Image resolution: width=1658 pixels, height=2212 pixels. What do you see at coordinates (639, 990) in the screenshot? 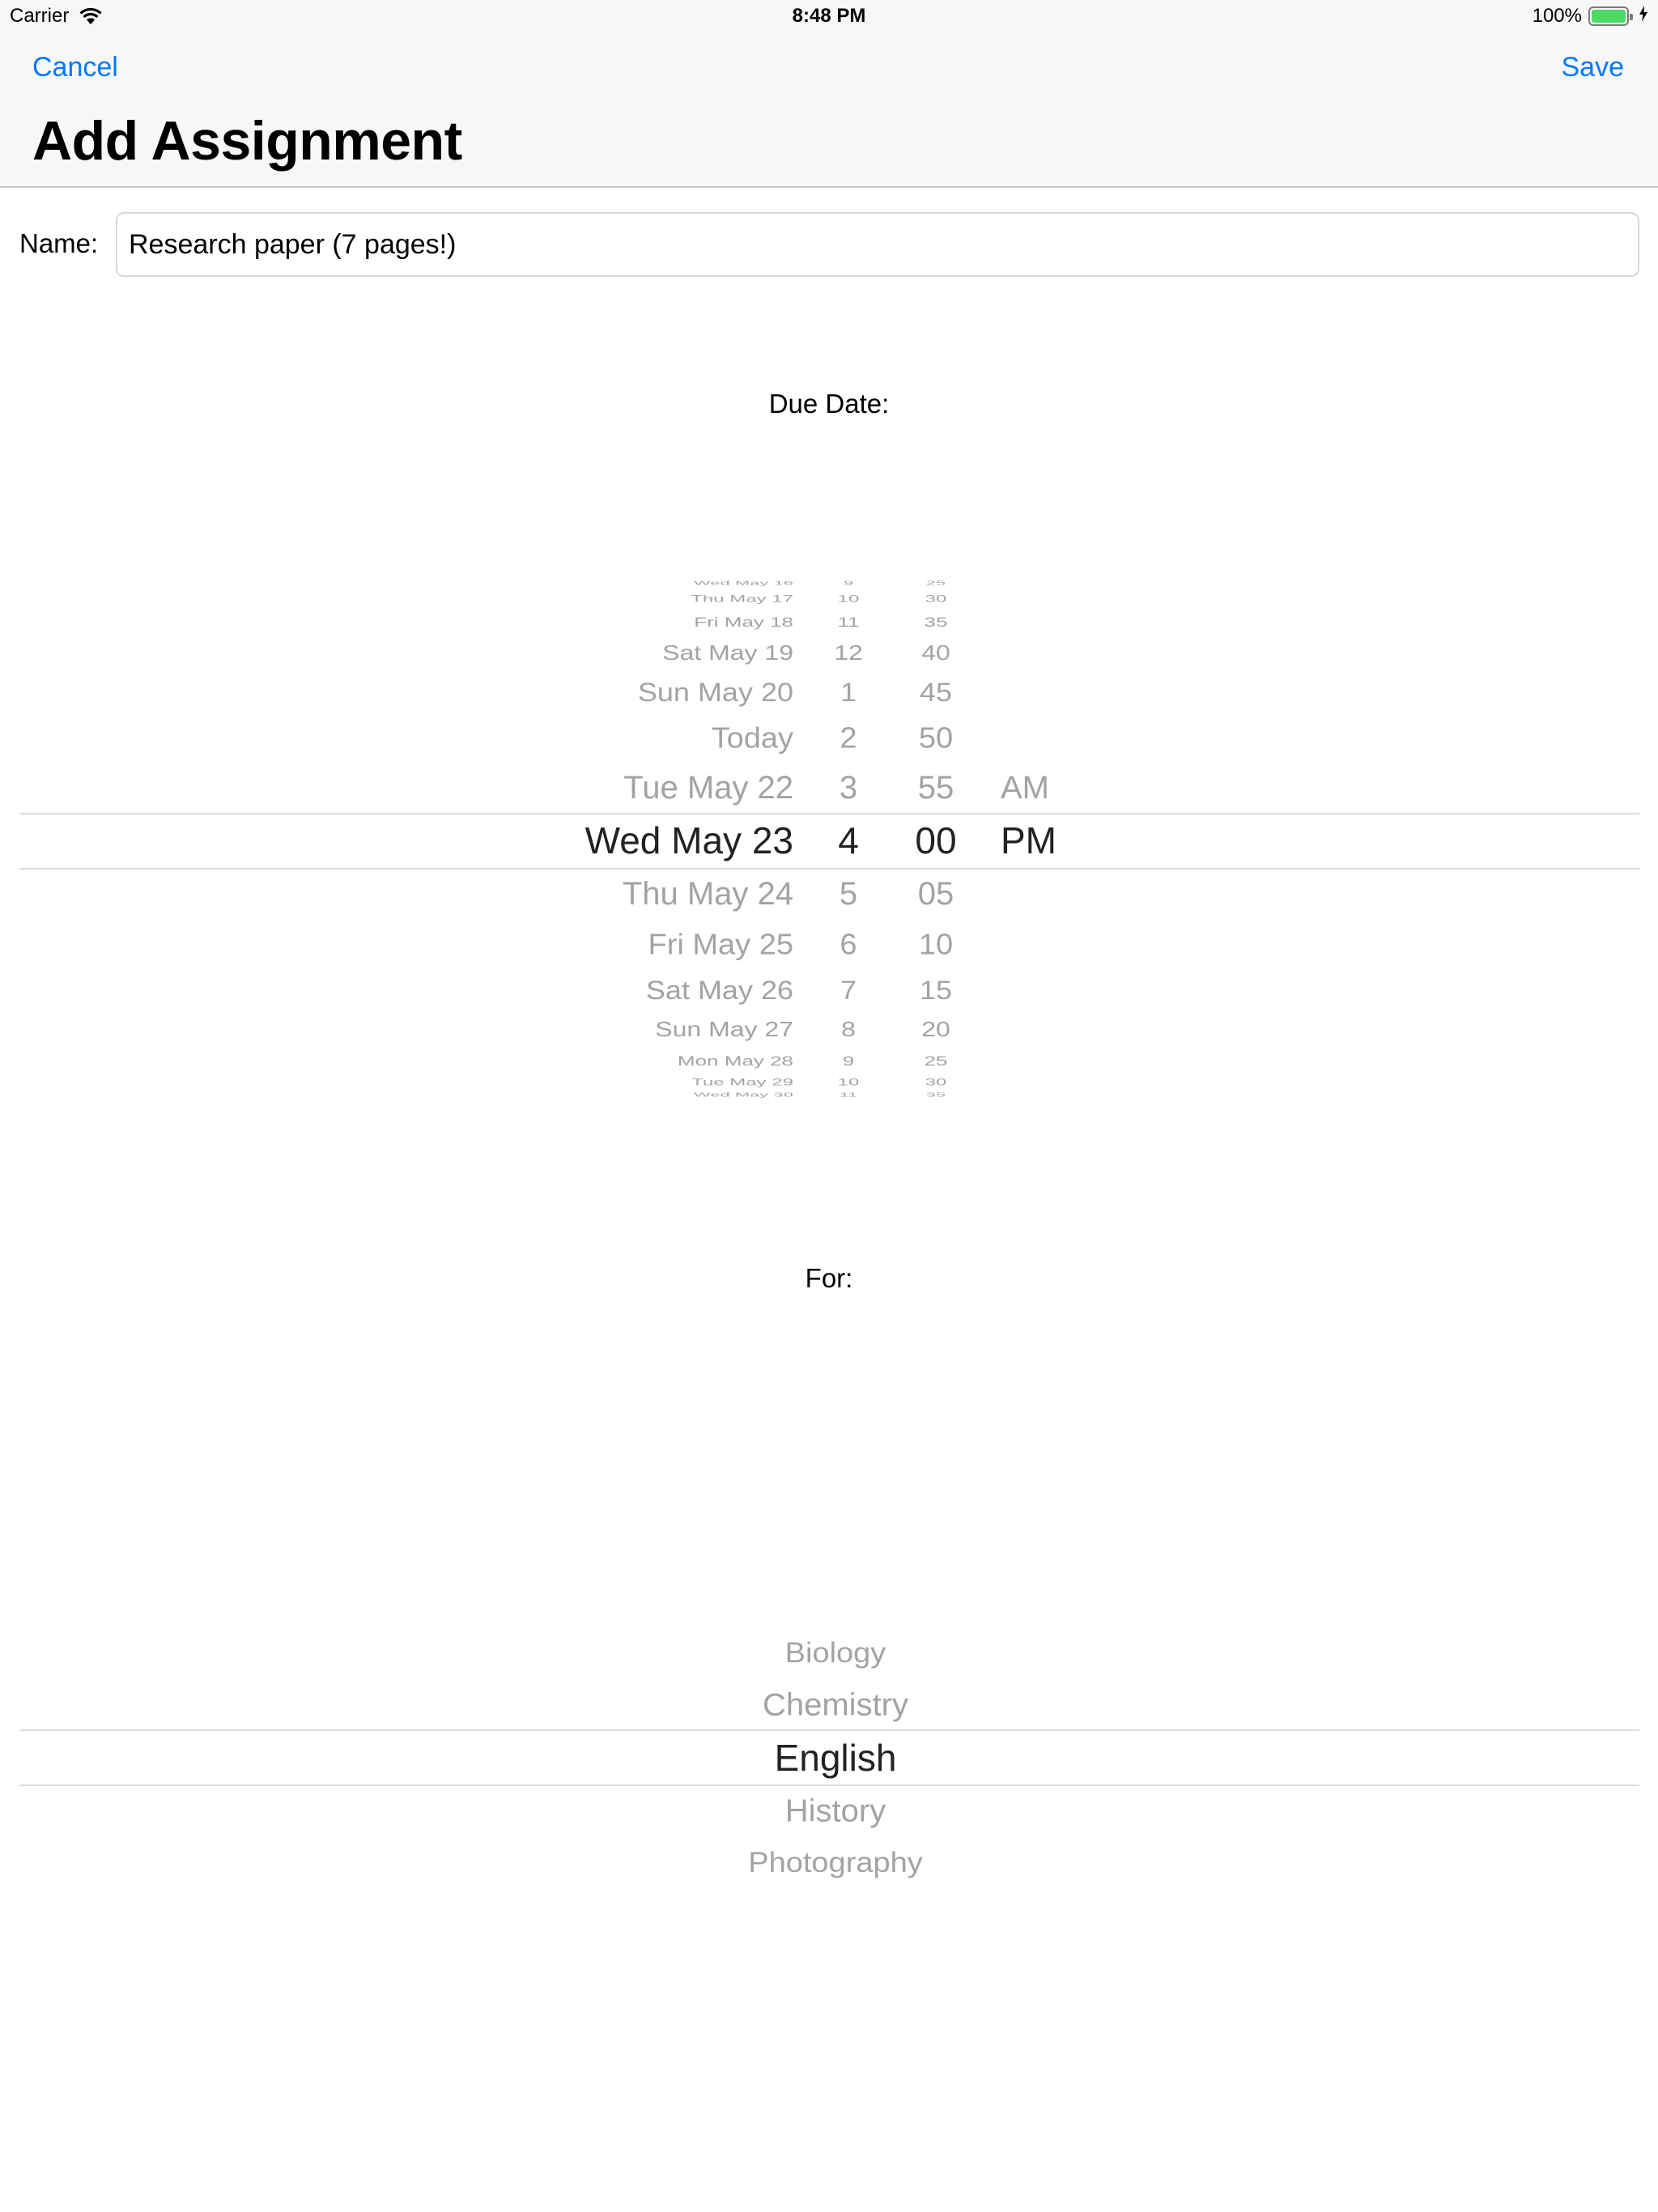
I see `picker-day-option: Sat May 26` at bounding box center [639, 990].